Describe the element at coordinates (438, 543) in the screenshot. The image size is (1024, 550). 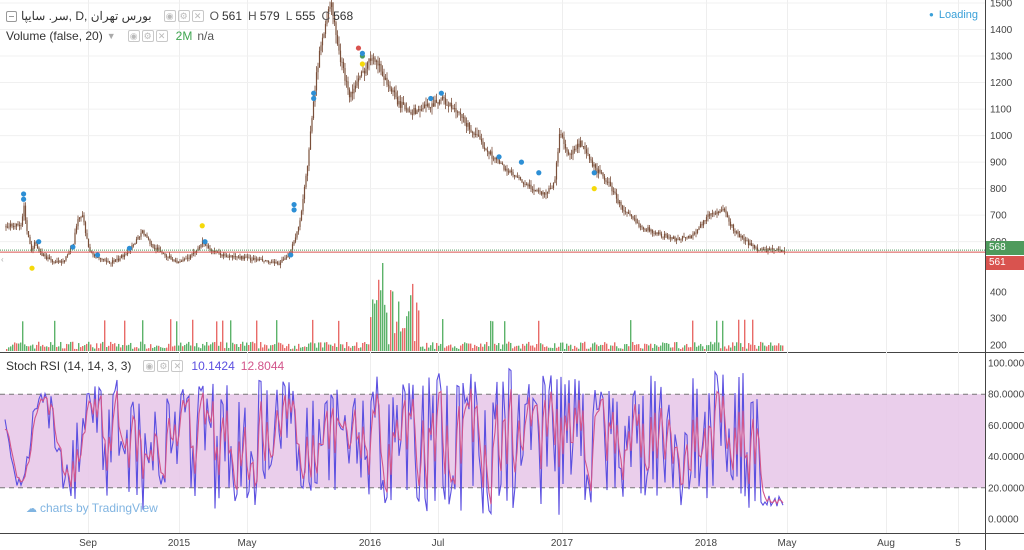
I see `time-tick-label: Jul` at that location.